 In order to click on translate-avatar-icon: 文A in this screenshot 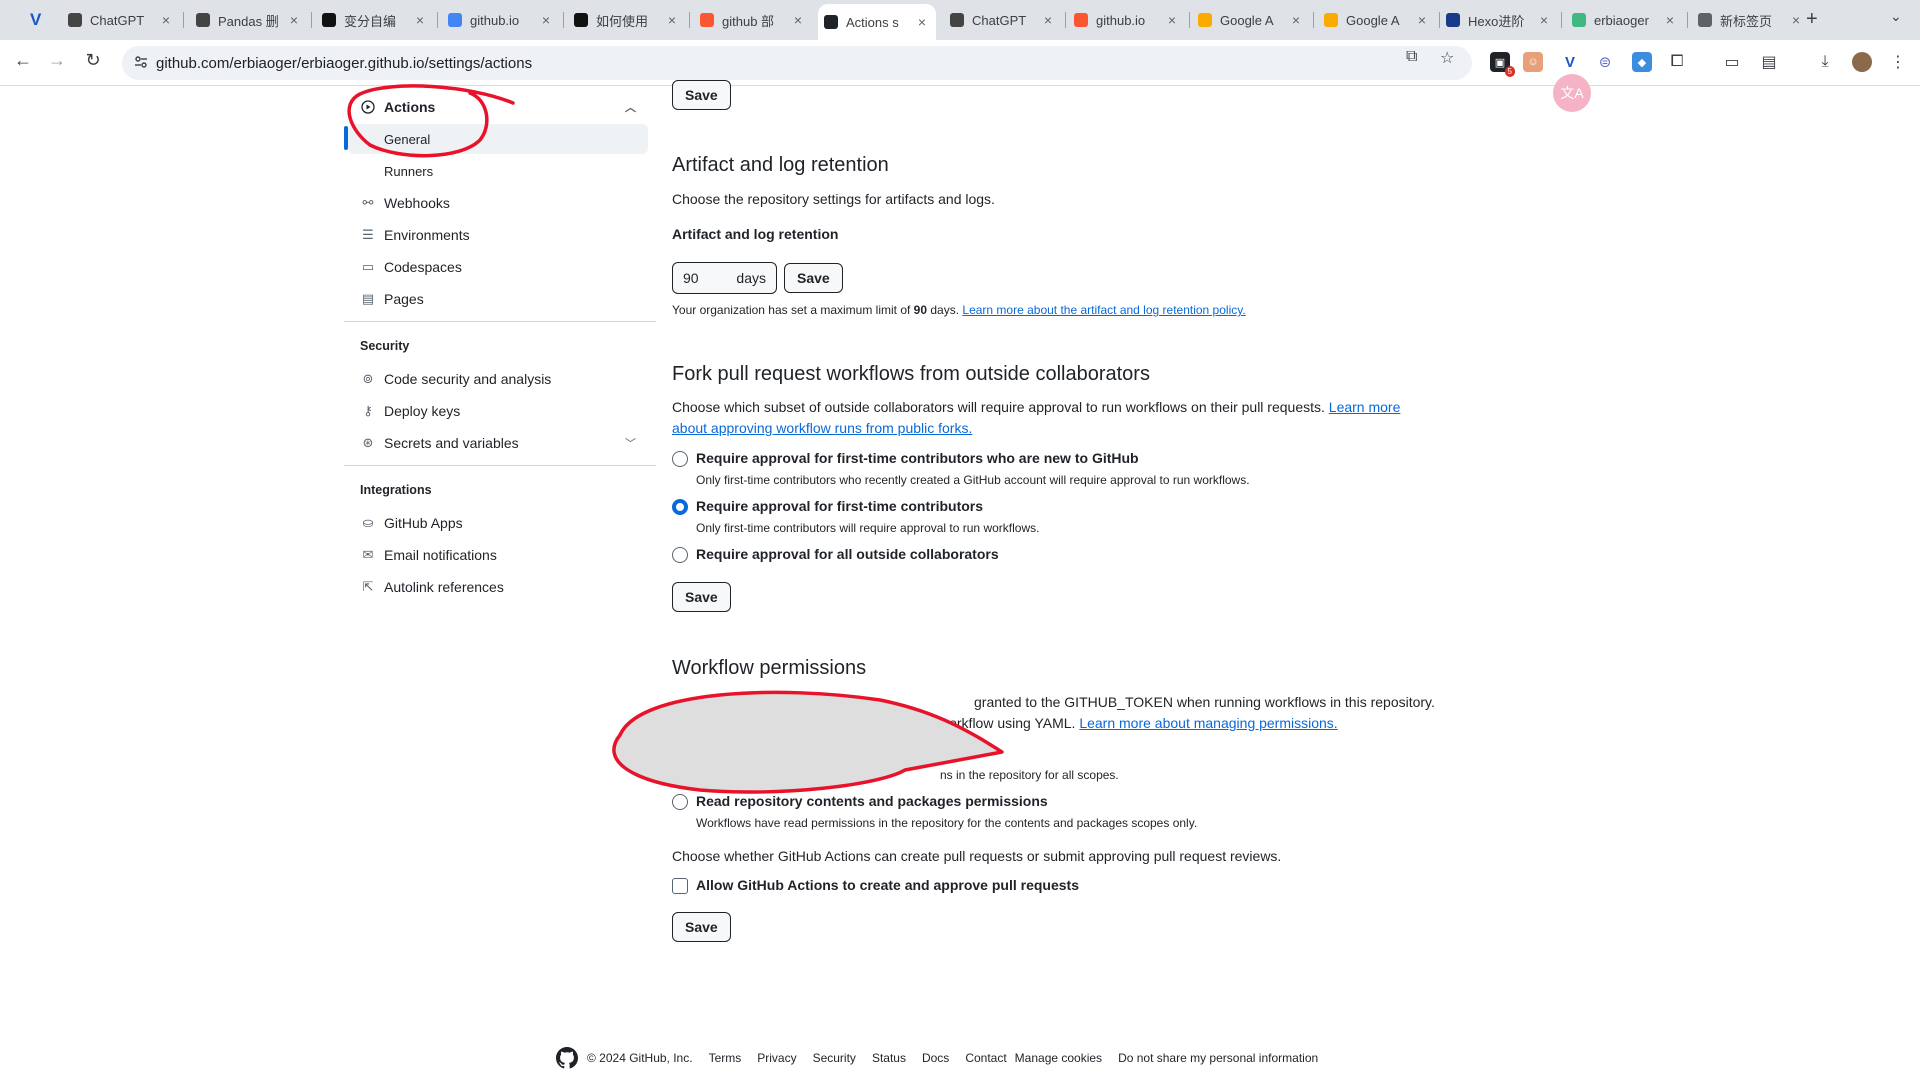, I will do `click(1572, 93)`.